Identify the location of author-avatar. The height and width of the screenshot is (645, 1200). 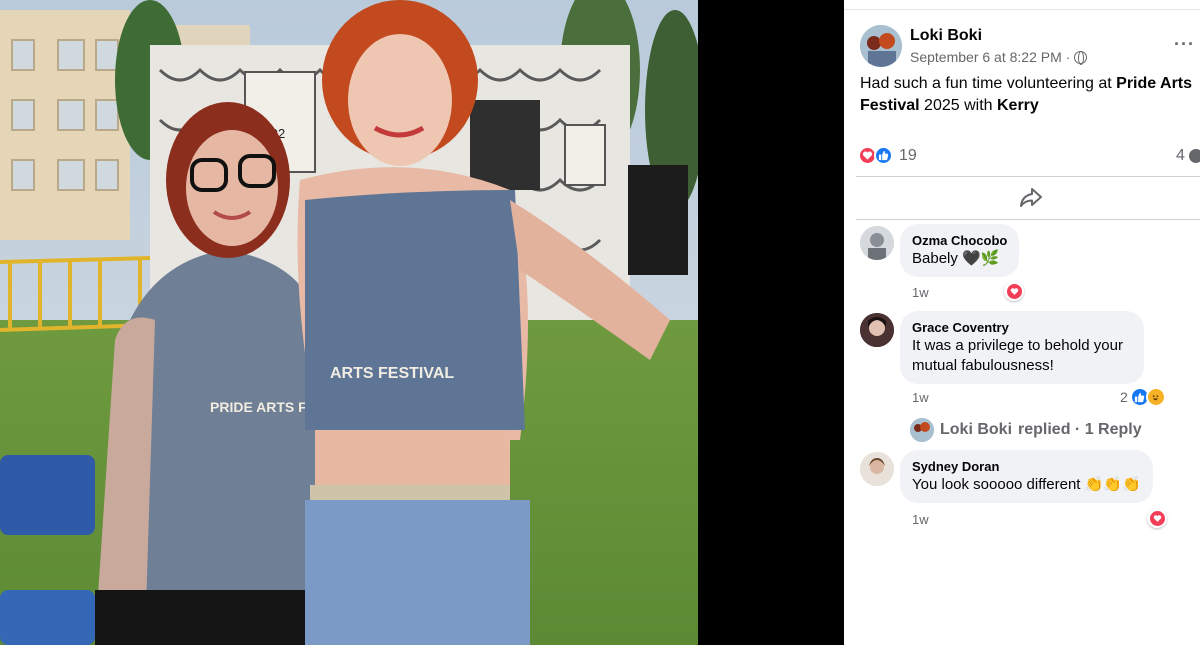
(881, 46).